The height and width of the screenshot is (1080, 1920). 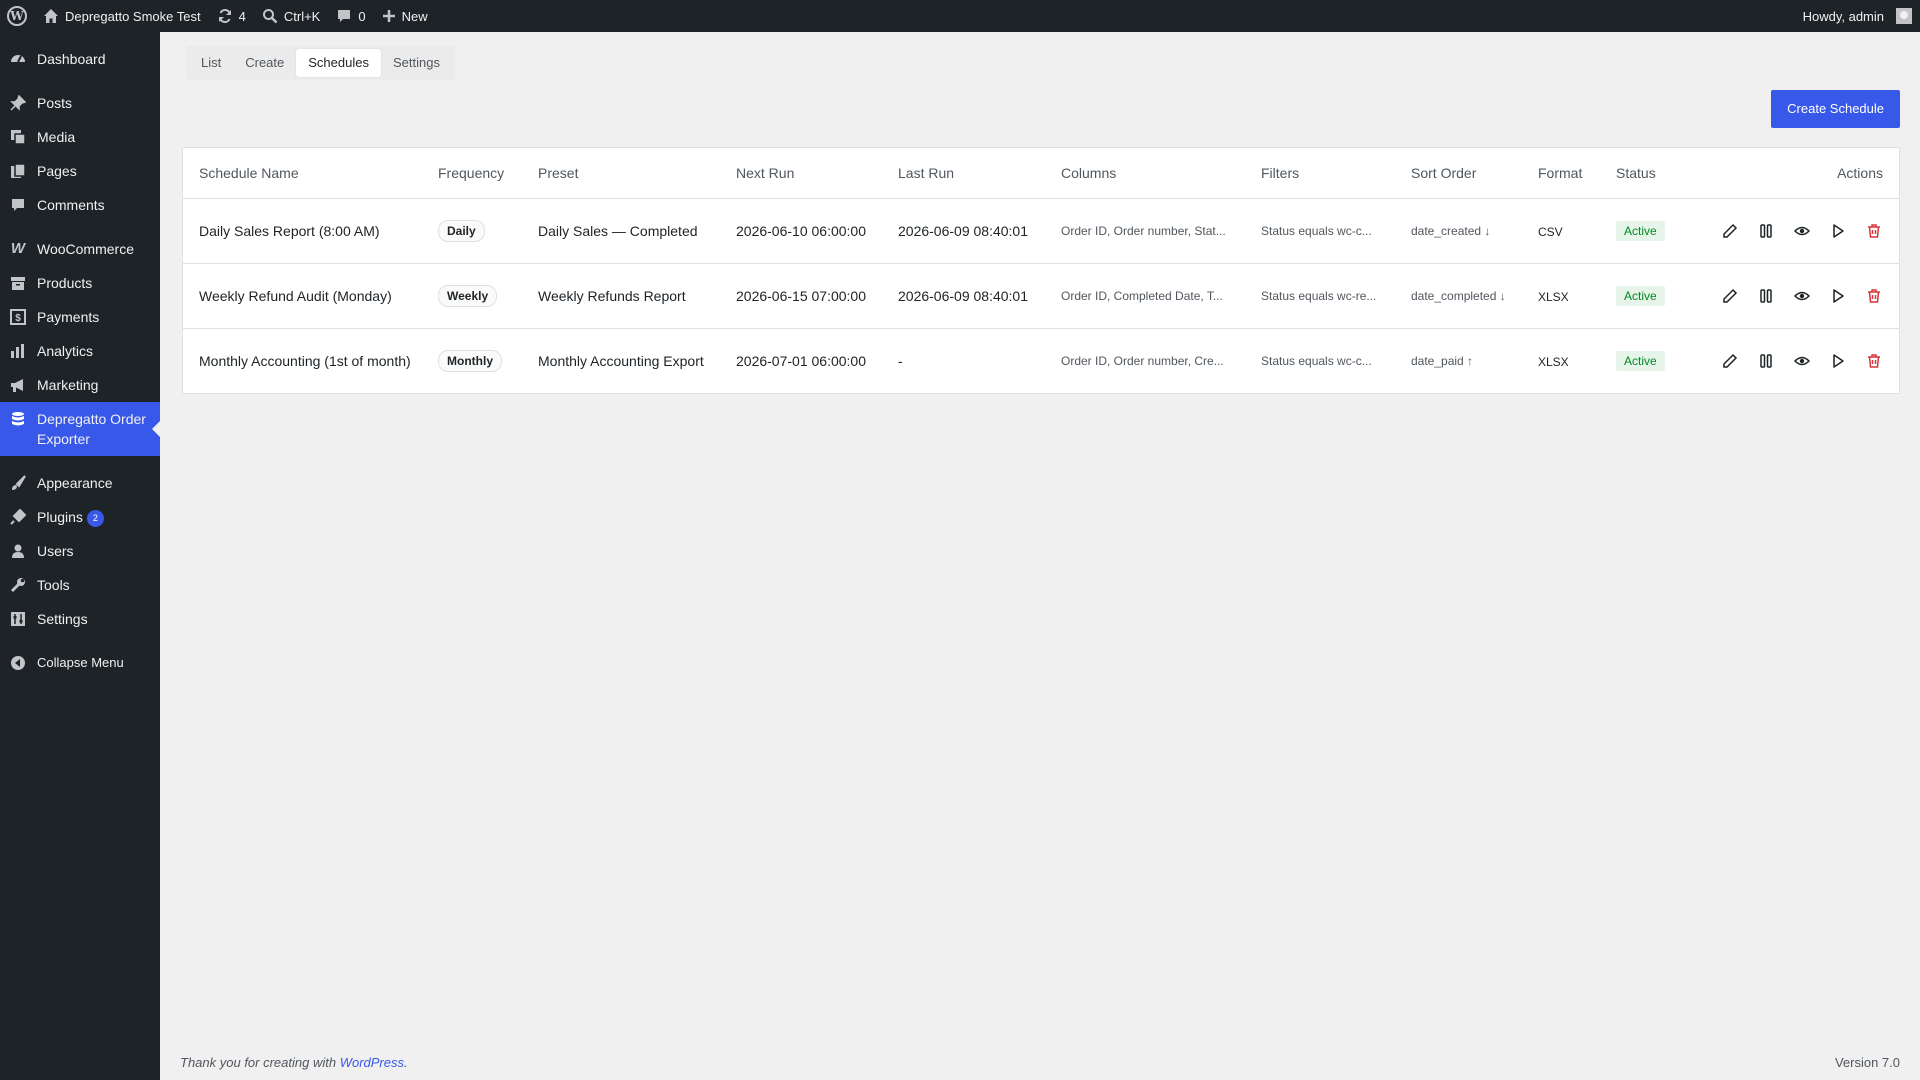 I want to click on preset-cell: Monthly Accounting Export, so click(x=627, y=360).